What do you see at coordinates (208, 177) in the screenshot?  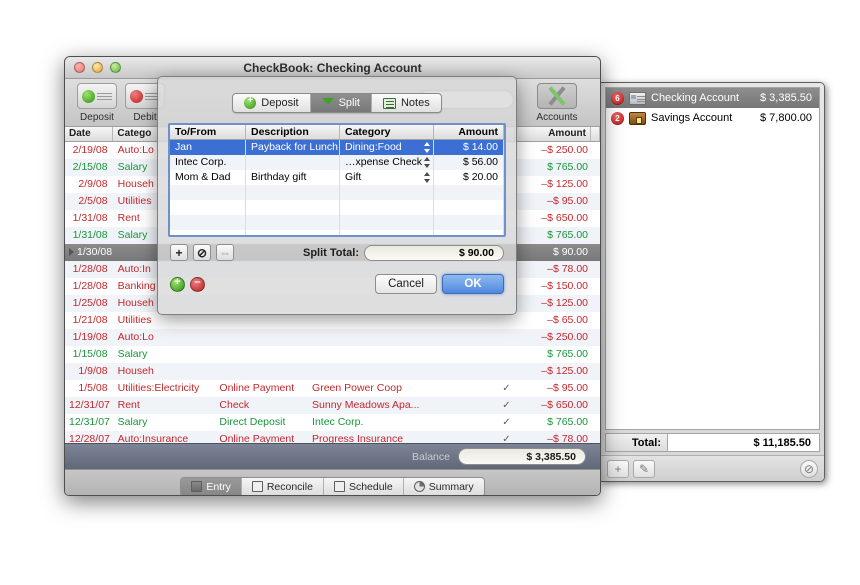 I see `split-cell-to-from: Mom & Dad` at bounding box center [208, 177].